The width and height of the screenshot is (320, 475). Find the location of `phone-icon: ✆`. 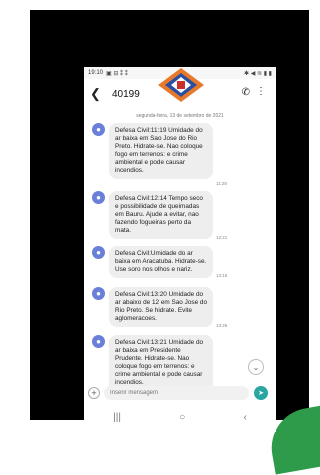

phone-icon: ✆ is located at coordinates (246, 92).